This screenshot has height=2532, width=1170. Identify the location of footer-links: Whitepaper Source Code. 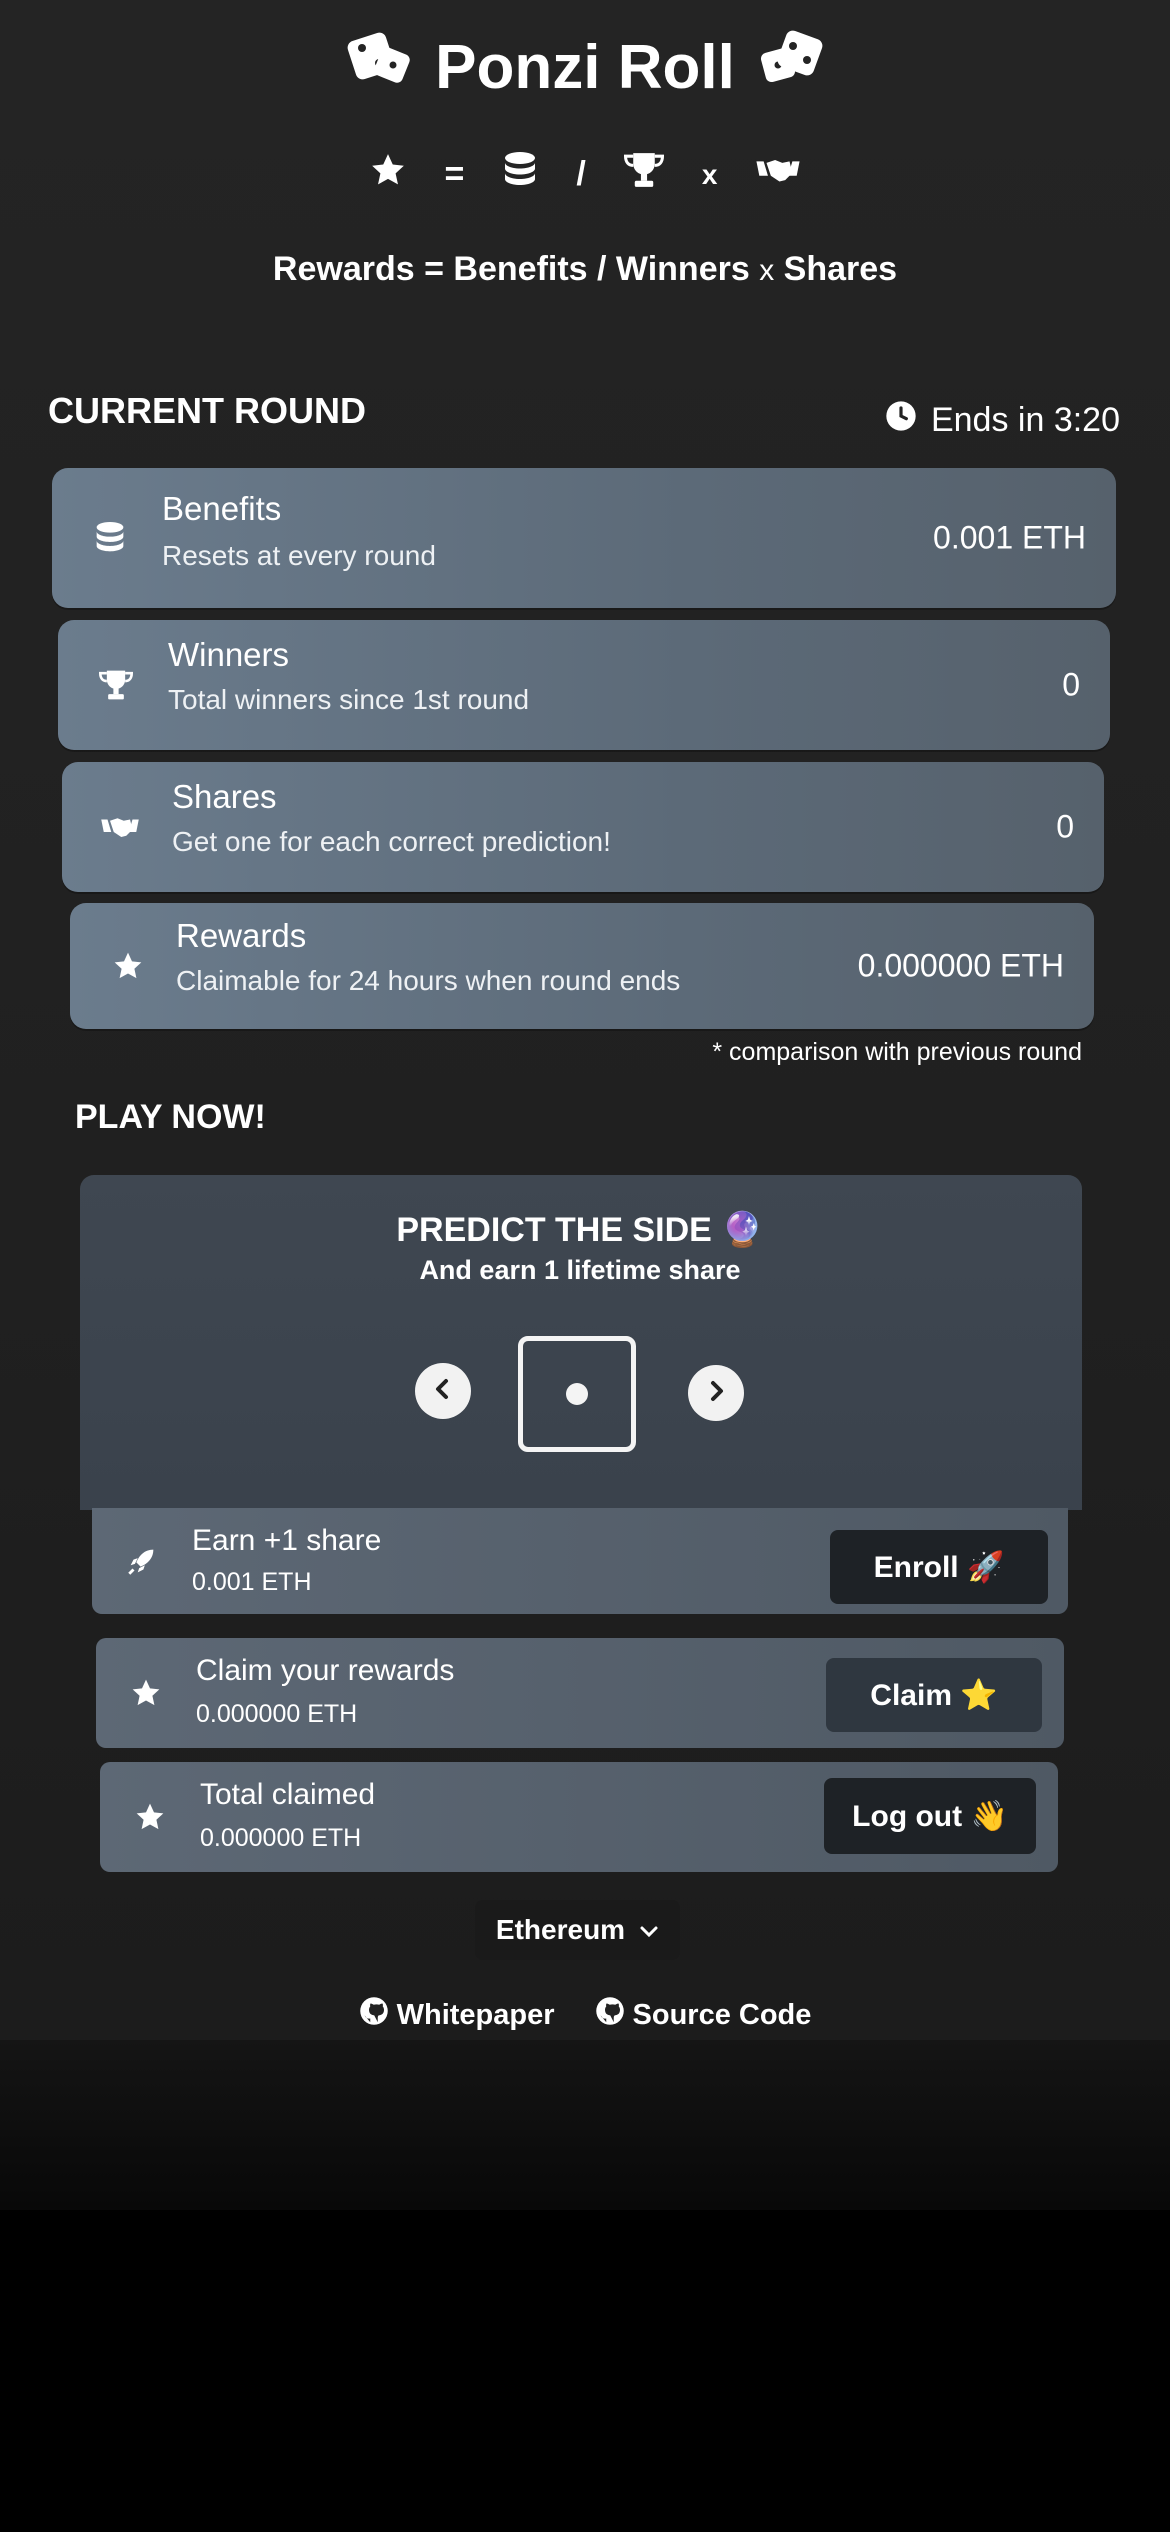
(585, 2015).